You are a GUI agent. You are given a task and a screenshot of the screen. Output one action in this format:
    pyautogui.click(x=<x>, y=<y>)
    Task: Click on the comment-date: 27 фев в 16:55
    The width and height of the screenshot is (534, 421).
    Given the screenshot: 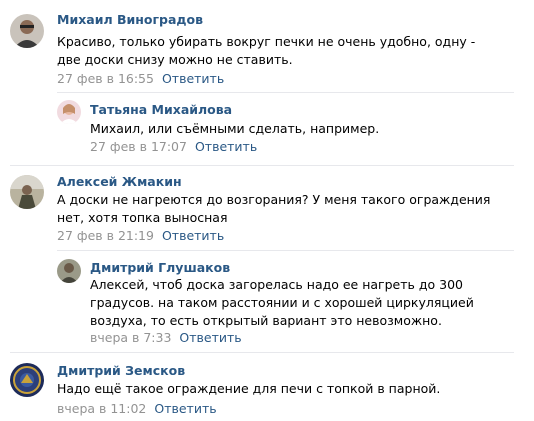 What is the action you would take?
    pyautogui.click(x=105, y=78)
    